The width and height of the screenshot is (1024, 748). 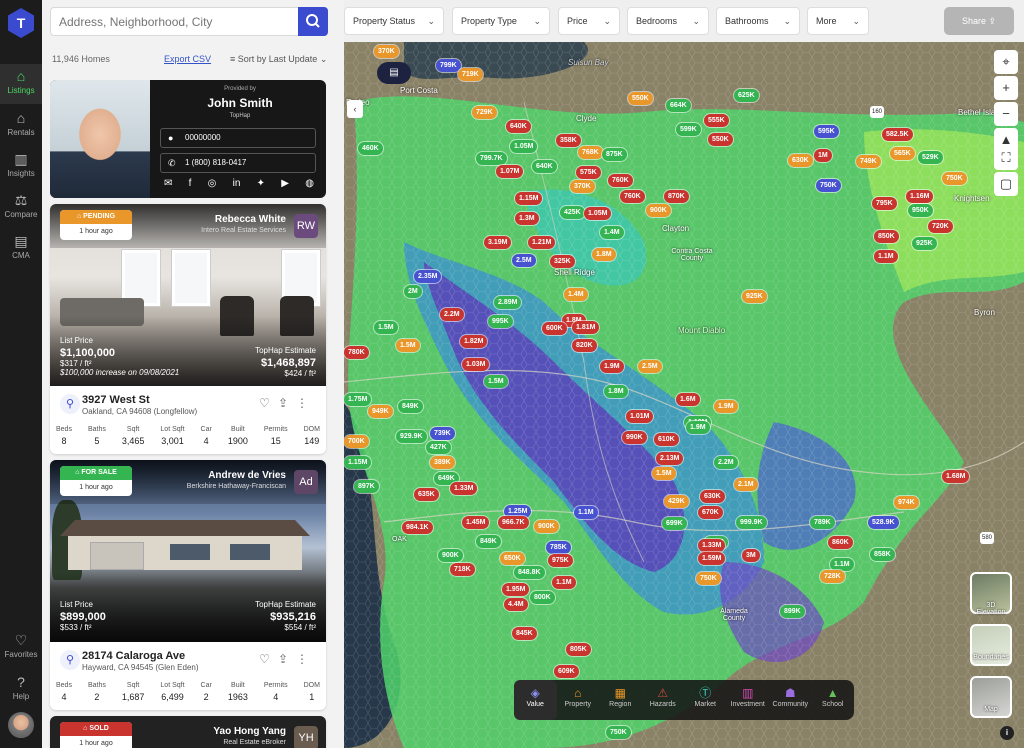 I want to click on price-pin: 1.15M, so click(x=358, y=462).